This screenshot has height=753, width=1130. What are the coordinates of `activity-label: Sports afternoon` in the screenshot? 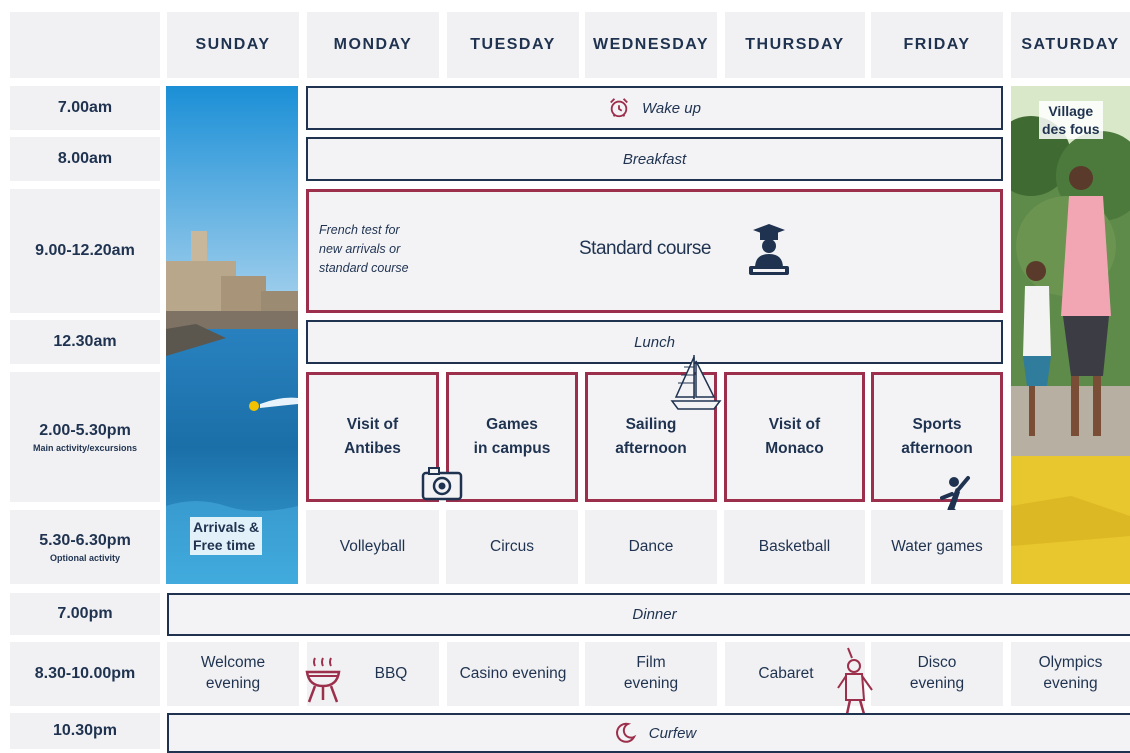 It's located at (937, 436).